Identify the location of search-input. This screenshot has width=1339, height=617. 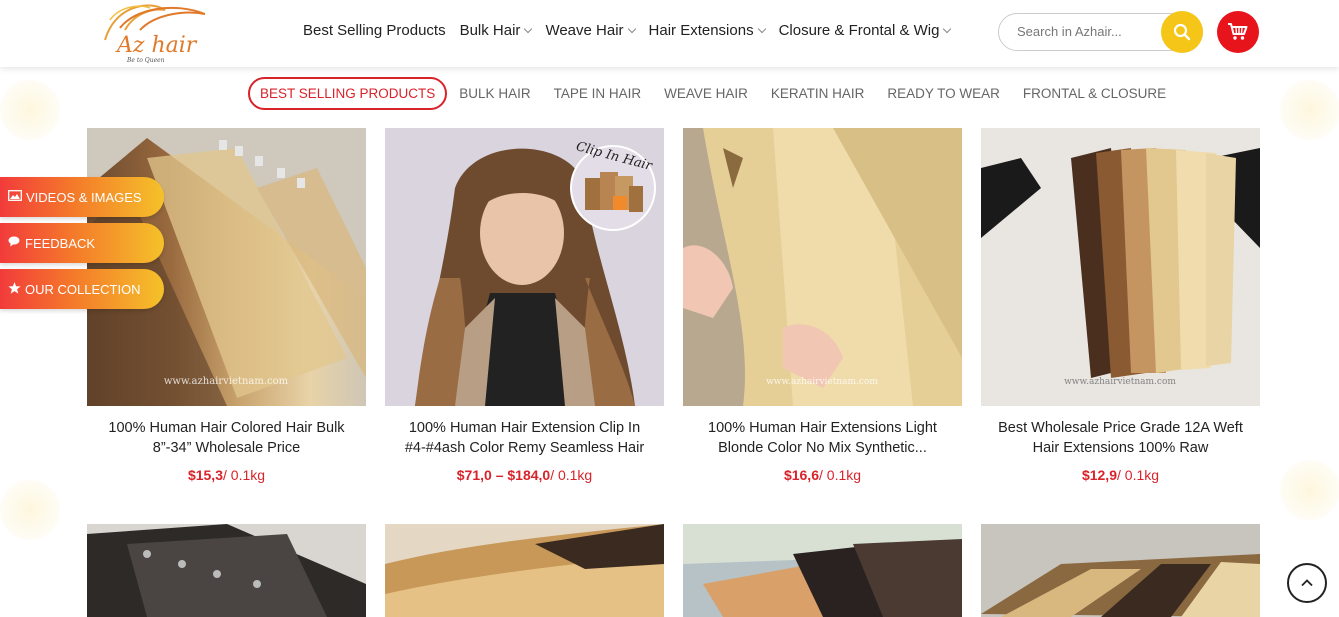
(1082, 31).